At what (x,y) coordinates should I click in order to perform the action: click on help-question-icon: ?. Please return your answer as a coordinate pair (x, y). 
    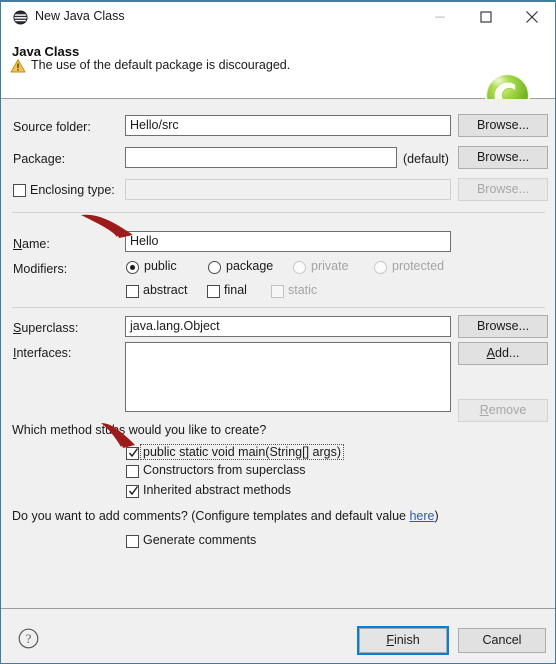
    Looking at the image, I should click on (28, 638).